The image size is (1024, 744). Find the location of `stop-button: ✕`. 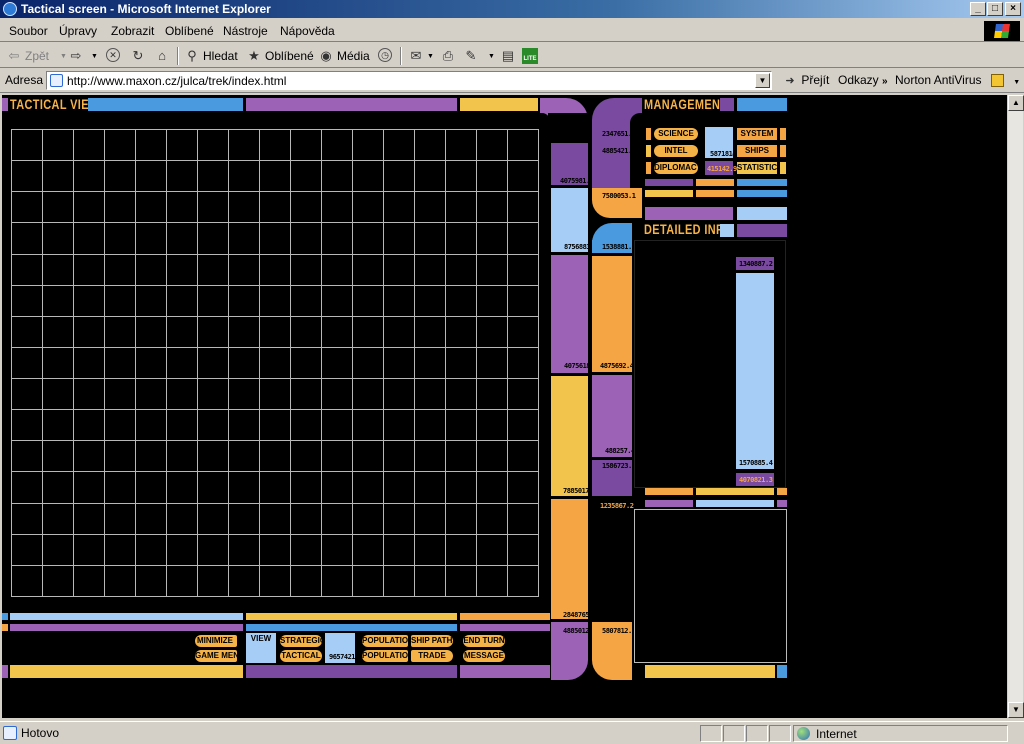

stop-button: ✕ is located at coordinates (113, 55).